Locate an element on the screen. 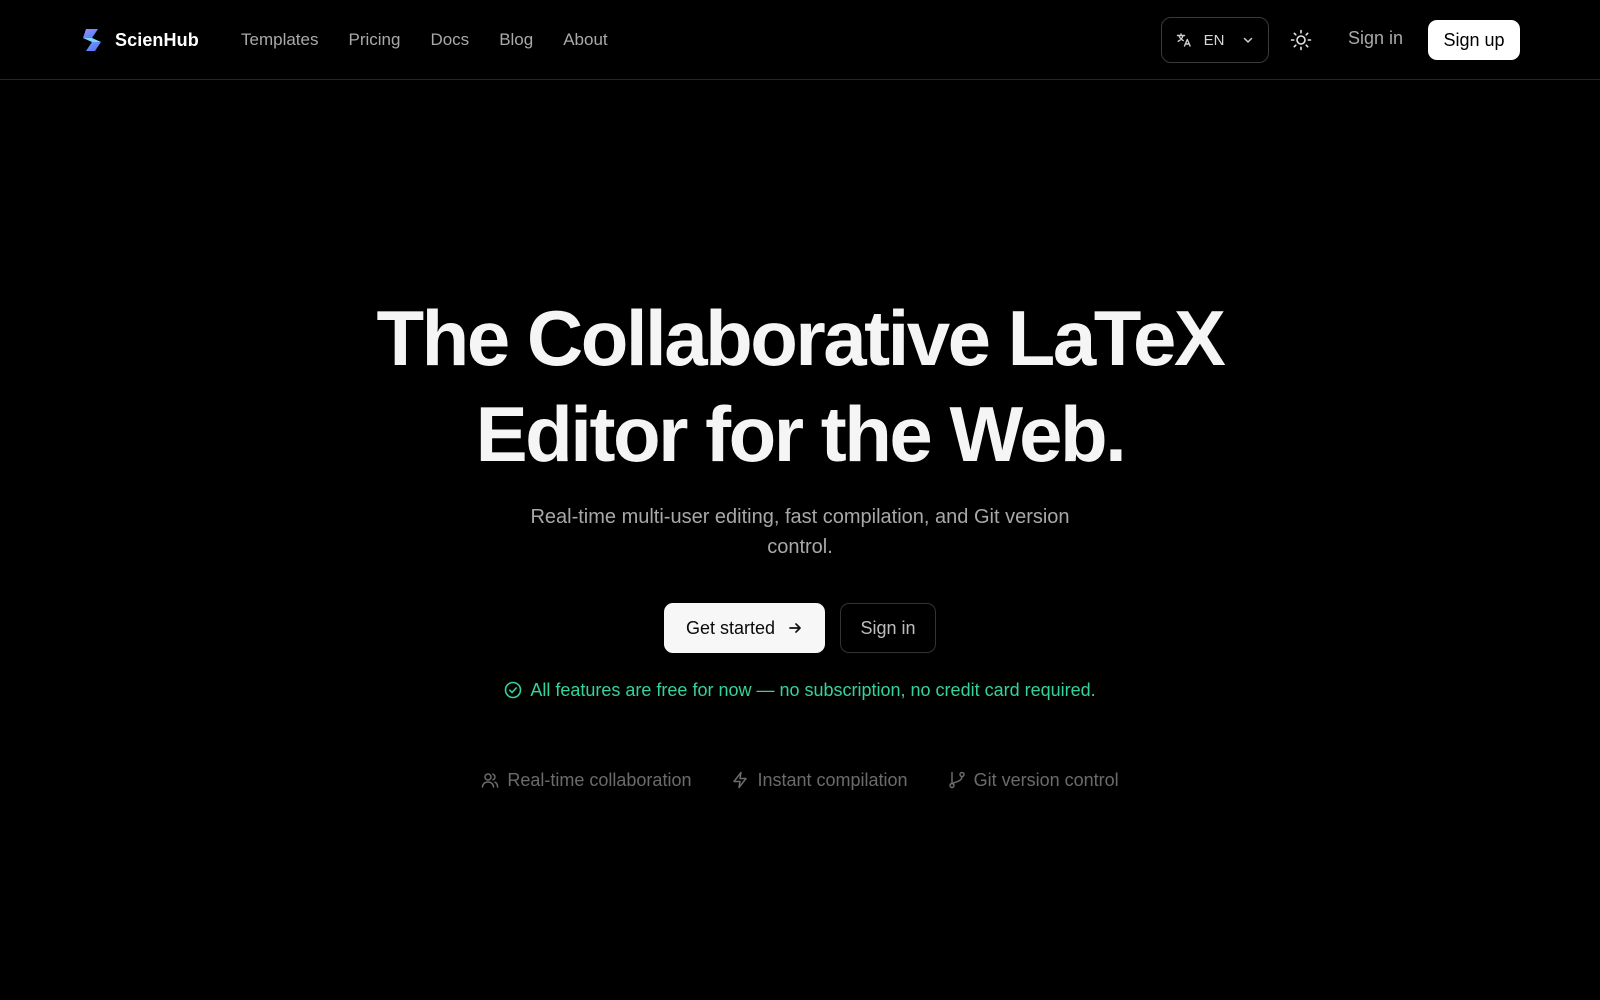 The image size is (1600, 1000). get-started-label: Get started is located at coordinates (730, 627).